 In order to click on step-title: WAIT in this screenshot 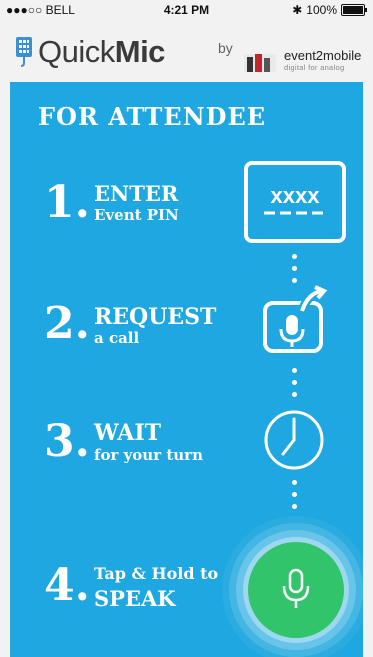, I will do `click(128, 433)`.